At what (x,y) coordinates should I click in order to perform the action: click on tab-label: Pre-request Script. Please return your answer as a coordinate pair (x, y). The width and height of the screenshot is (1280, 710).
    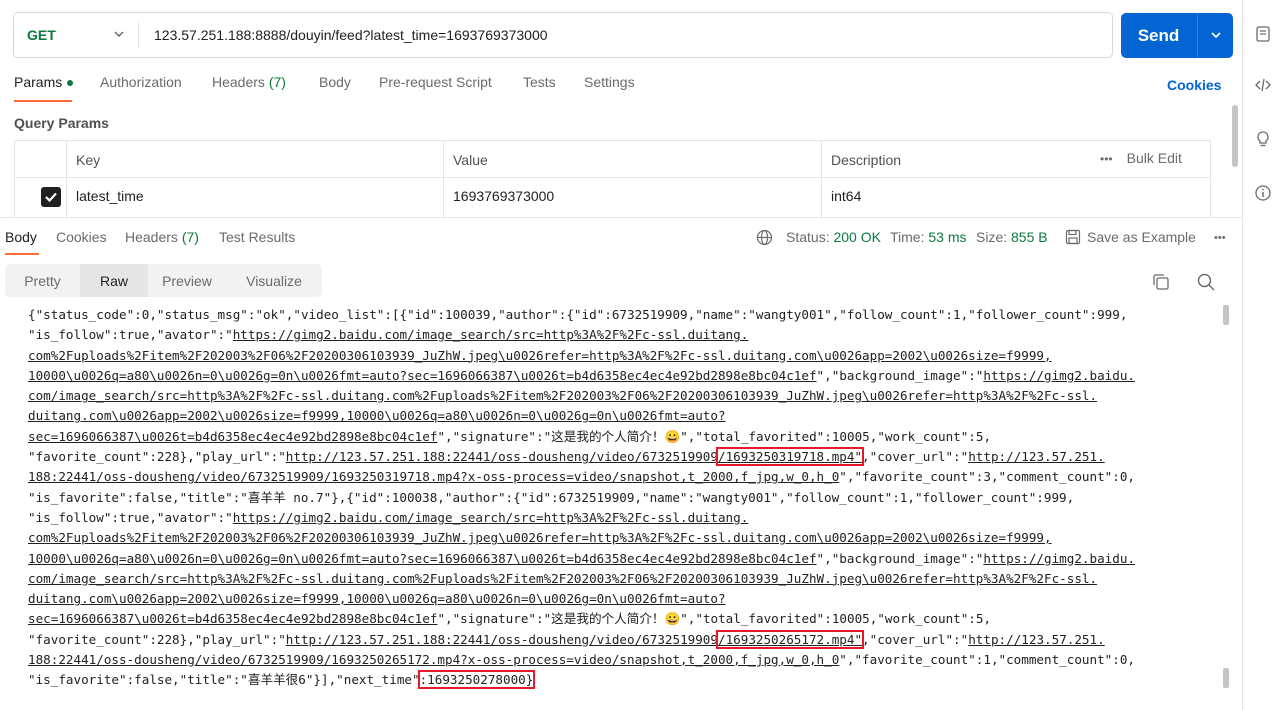
    Looking at the image, I should click on (435, 82).